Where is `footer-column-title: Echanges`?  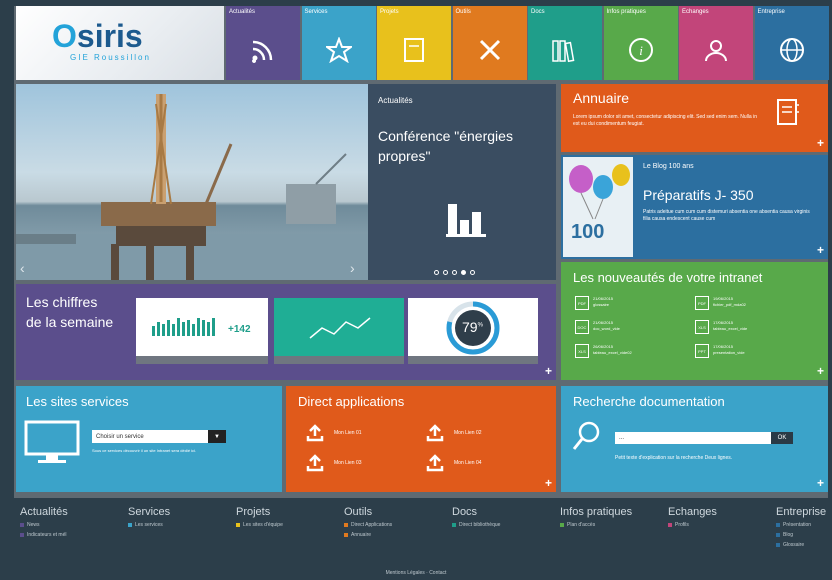
footer-column-title: Echanges is located at coordinates (692, 512).